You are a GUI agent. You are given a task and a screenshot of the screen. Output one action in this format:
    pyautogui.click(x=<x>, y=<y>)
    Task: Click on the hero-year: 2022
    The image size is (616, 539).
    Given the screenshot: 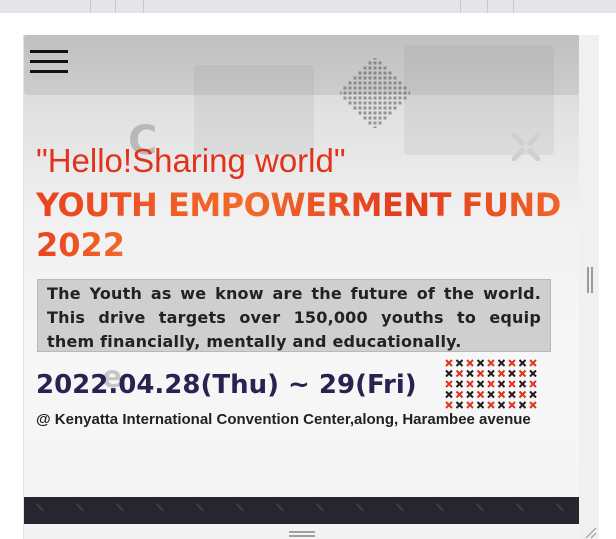 What is the action you would take?
    pyautogui.click(x=81, y=245)
    